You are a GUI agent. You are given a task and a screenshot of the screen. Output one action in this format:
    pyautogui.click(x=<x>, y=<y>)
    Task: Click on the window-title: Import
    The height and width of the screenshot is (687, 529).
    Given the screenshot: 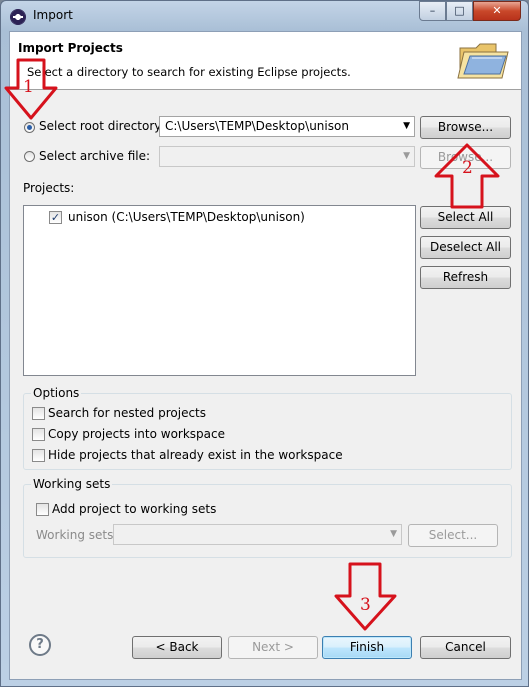 What is the action you would take?
    pyautogui.click(x=53, y=15)
    